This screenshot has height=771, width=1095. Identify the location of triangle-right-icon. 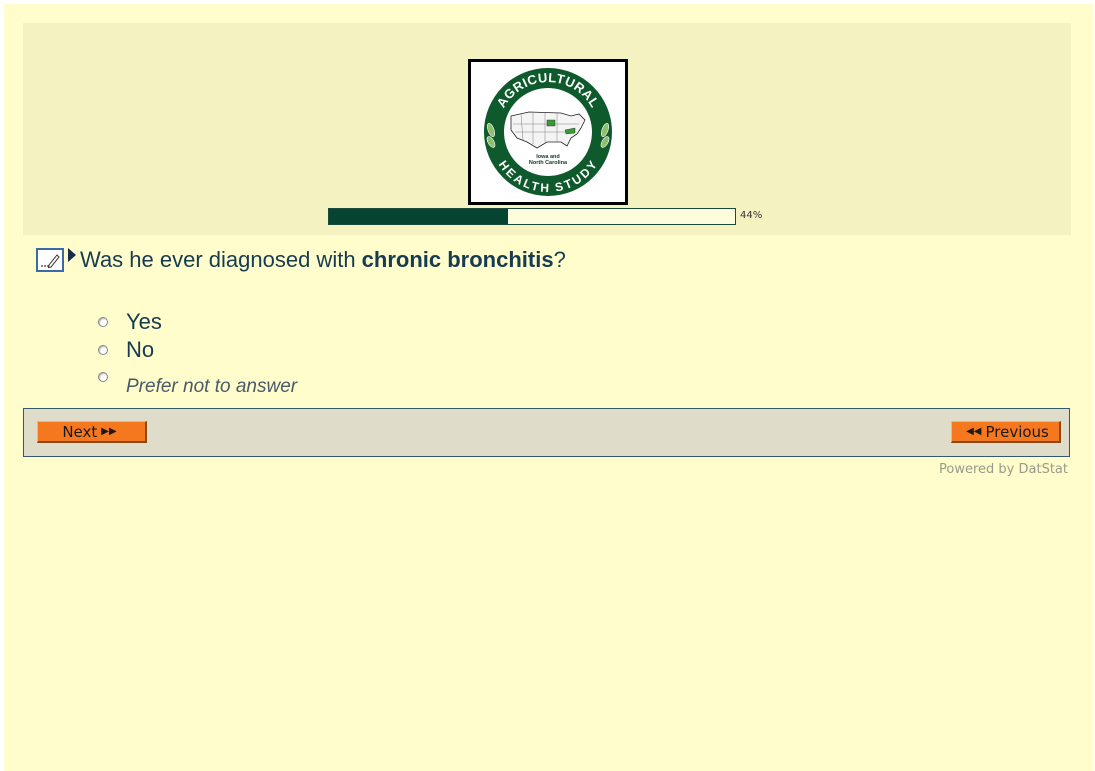
(72, 255).